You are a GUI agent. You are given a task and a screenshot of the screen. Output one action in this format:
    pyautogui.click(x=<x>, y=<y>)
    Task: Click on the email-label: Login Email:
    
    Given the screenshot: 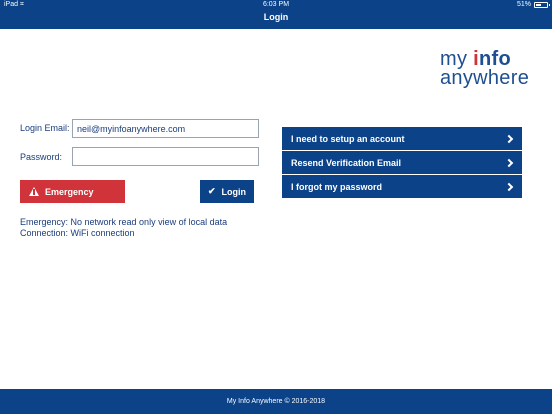 What is the action you would take?
    pyautogui.click(x=45, y=128)
    